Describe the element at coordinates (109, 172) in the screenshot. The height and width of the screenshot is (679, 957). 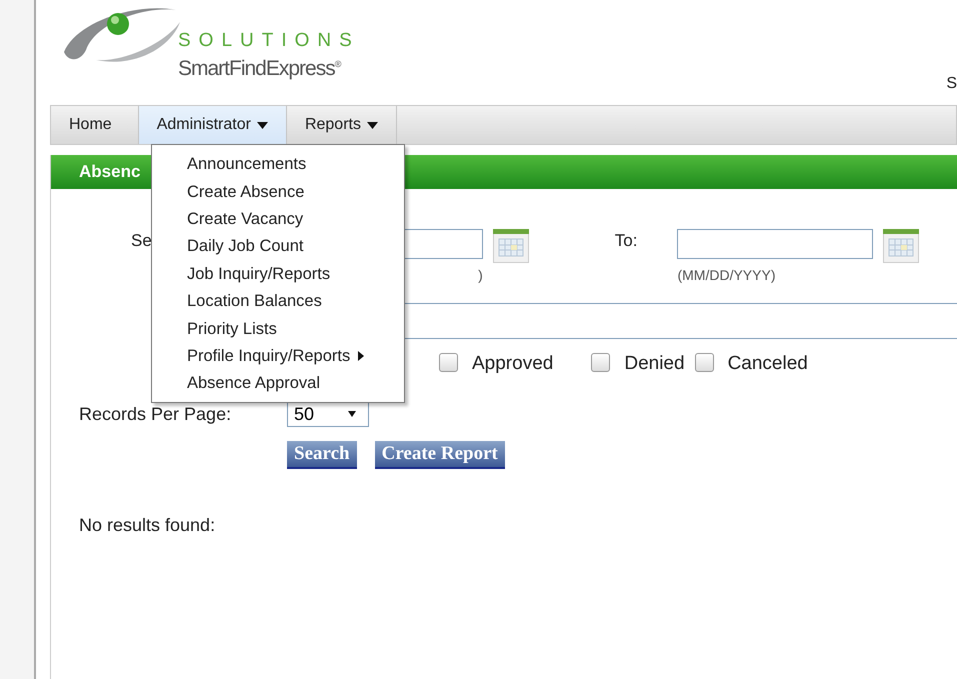
I see `section-title: Absenc` at that location.